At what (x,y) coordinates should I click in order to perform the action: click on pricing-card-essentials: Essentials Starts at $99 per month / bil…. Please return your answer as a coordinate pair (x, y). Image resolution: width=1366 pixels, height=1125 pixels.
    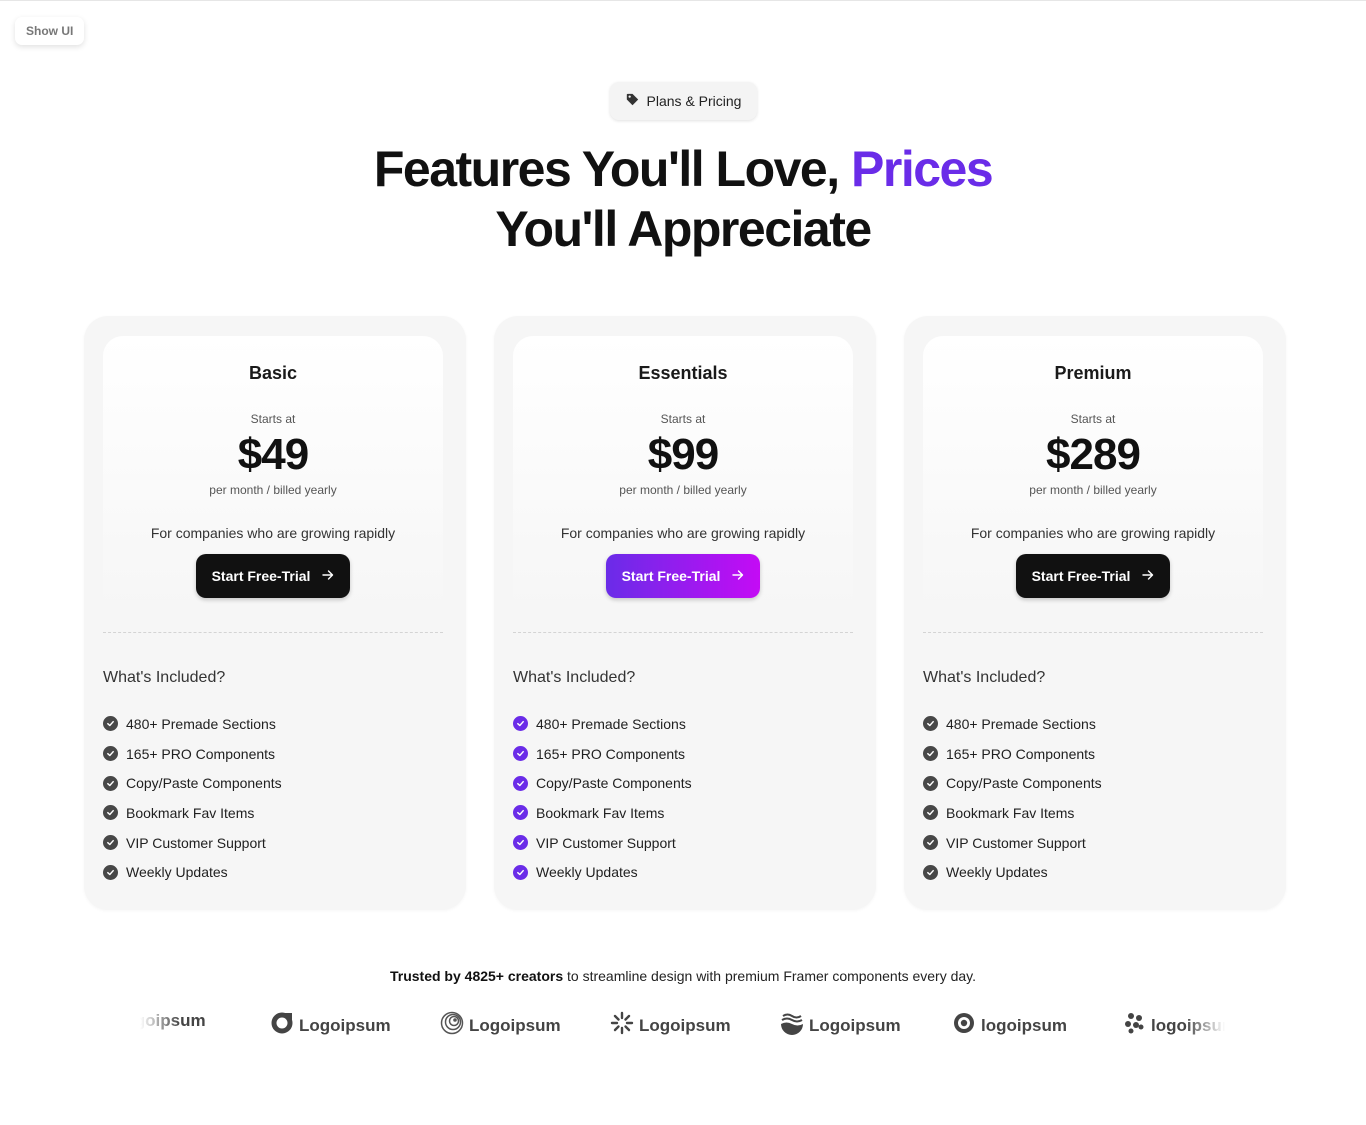
    Looking at the image, I should click on (685, 613).